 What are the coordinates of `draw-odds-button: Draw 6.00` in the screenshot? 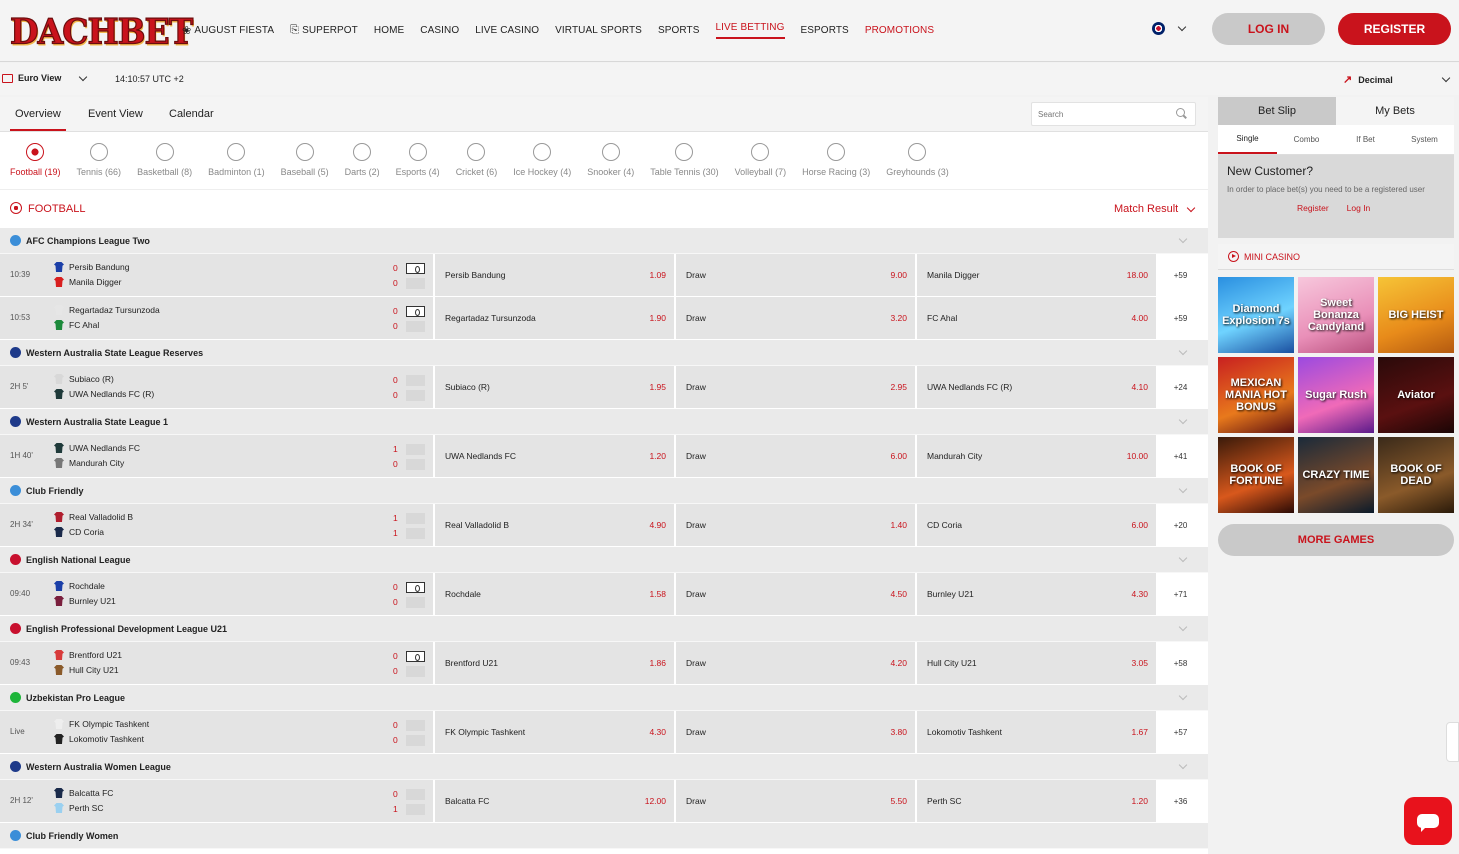 It's located at (795, 456).